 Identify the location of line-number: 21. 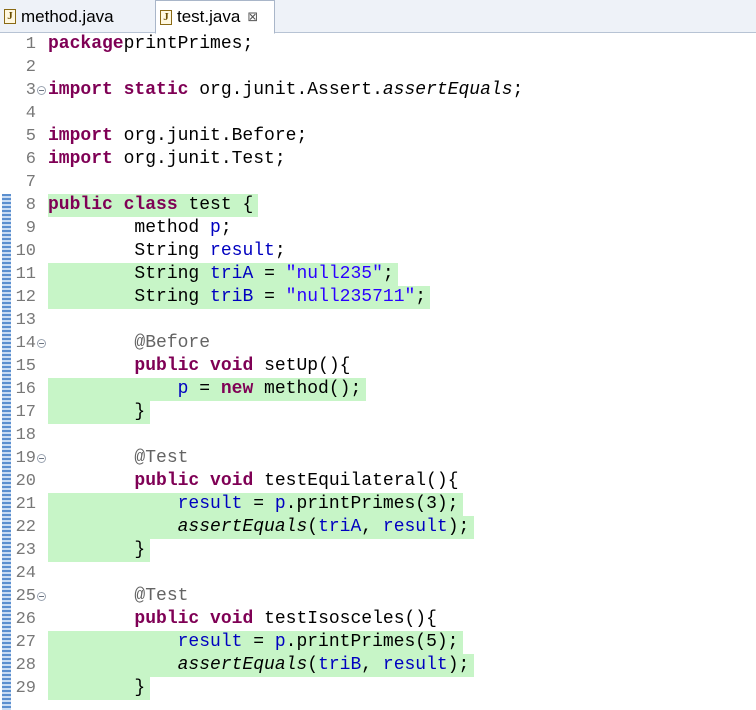
(25, 504).